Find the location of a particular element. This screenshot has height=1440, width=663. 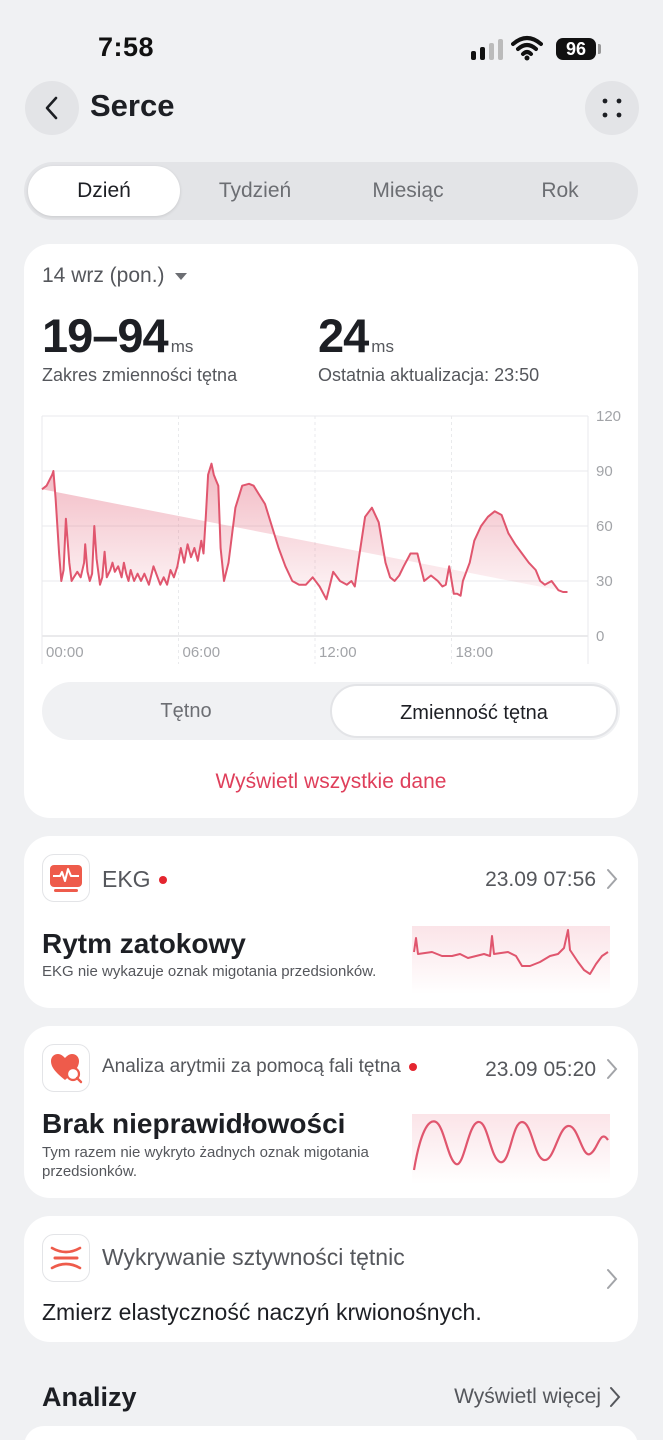

stiffness-description: Zmierz elastyczność naczyń krwionośnych. is located at coordinates (262, 1312).